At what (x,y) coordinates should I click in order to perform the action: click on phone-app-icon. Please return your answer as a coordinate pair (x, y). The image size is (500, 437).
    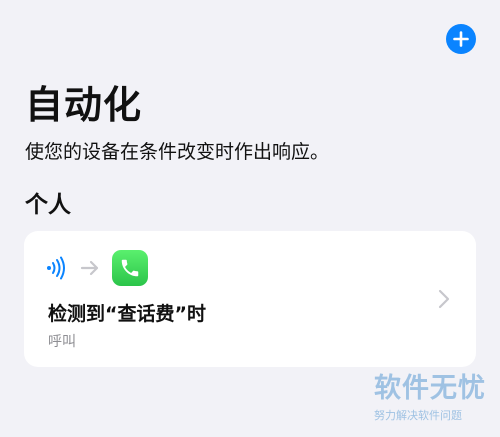
    Looking at the image, I should click on (130, 268).